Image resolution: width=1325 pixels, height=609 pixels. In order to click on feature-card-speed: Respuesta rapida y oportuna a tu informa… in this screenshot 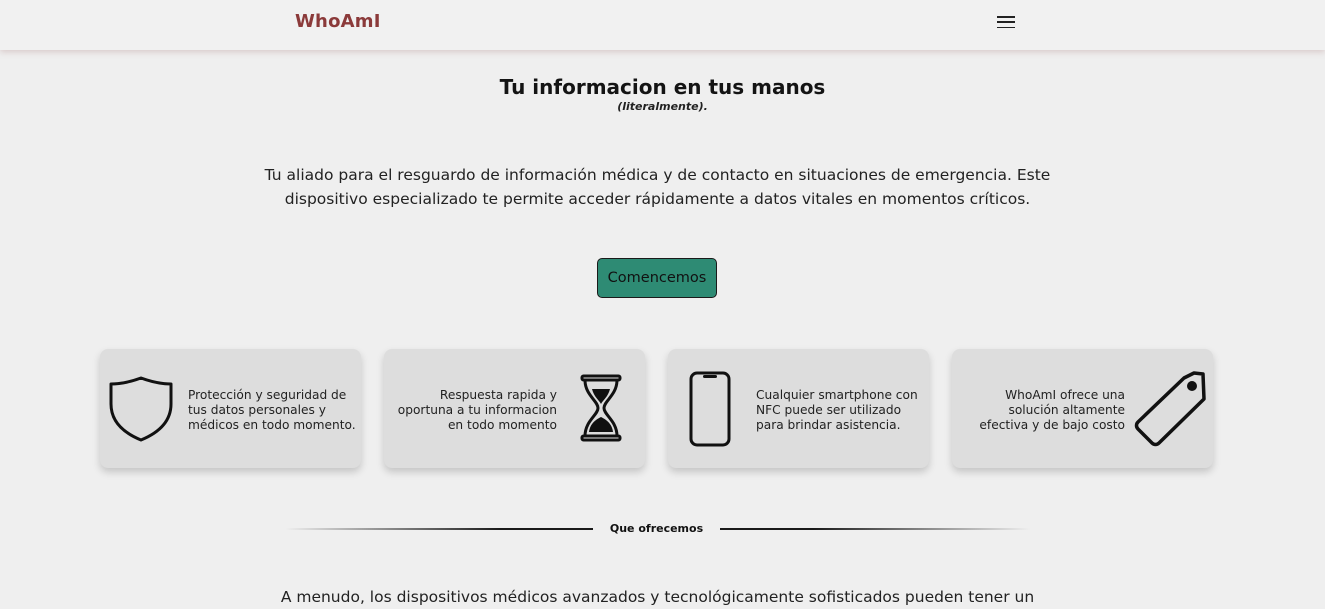, I will do `click(514, 408)`.